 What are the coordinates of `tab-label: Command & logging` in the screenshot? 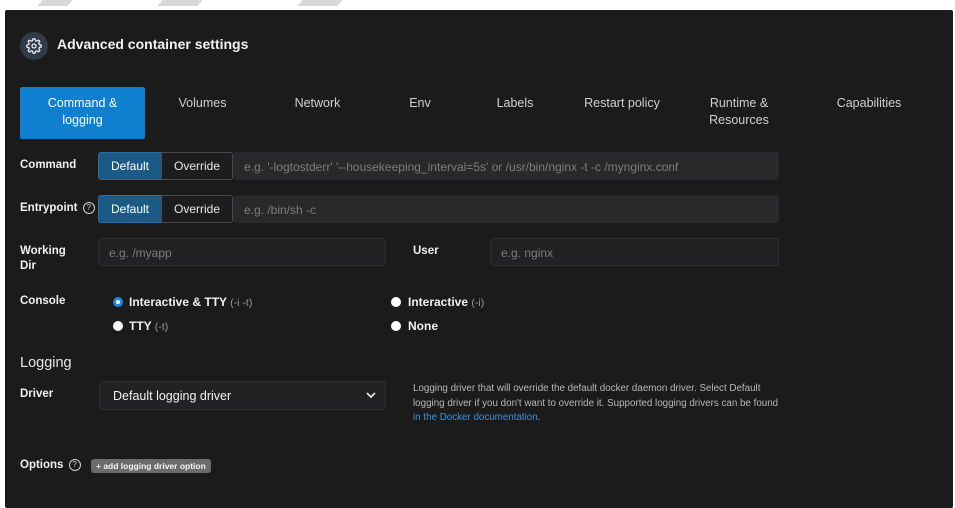 It's located at (82, 111).